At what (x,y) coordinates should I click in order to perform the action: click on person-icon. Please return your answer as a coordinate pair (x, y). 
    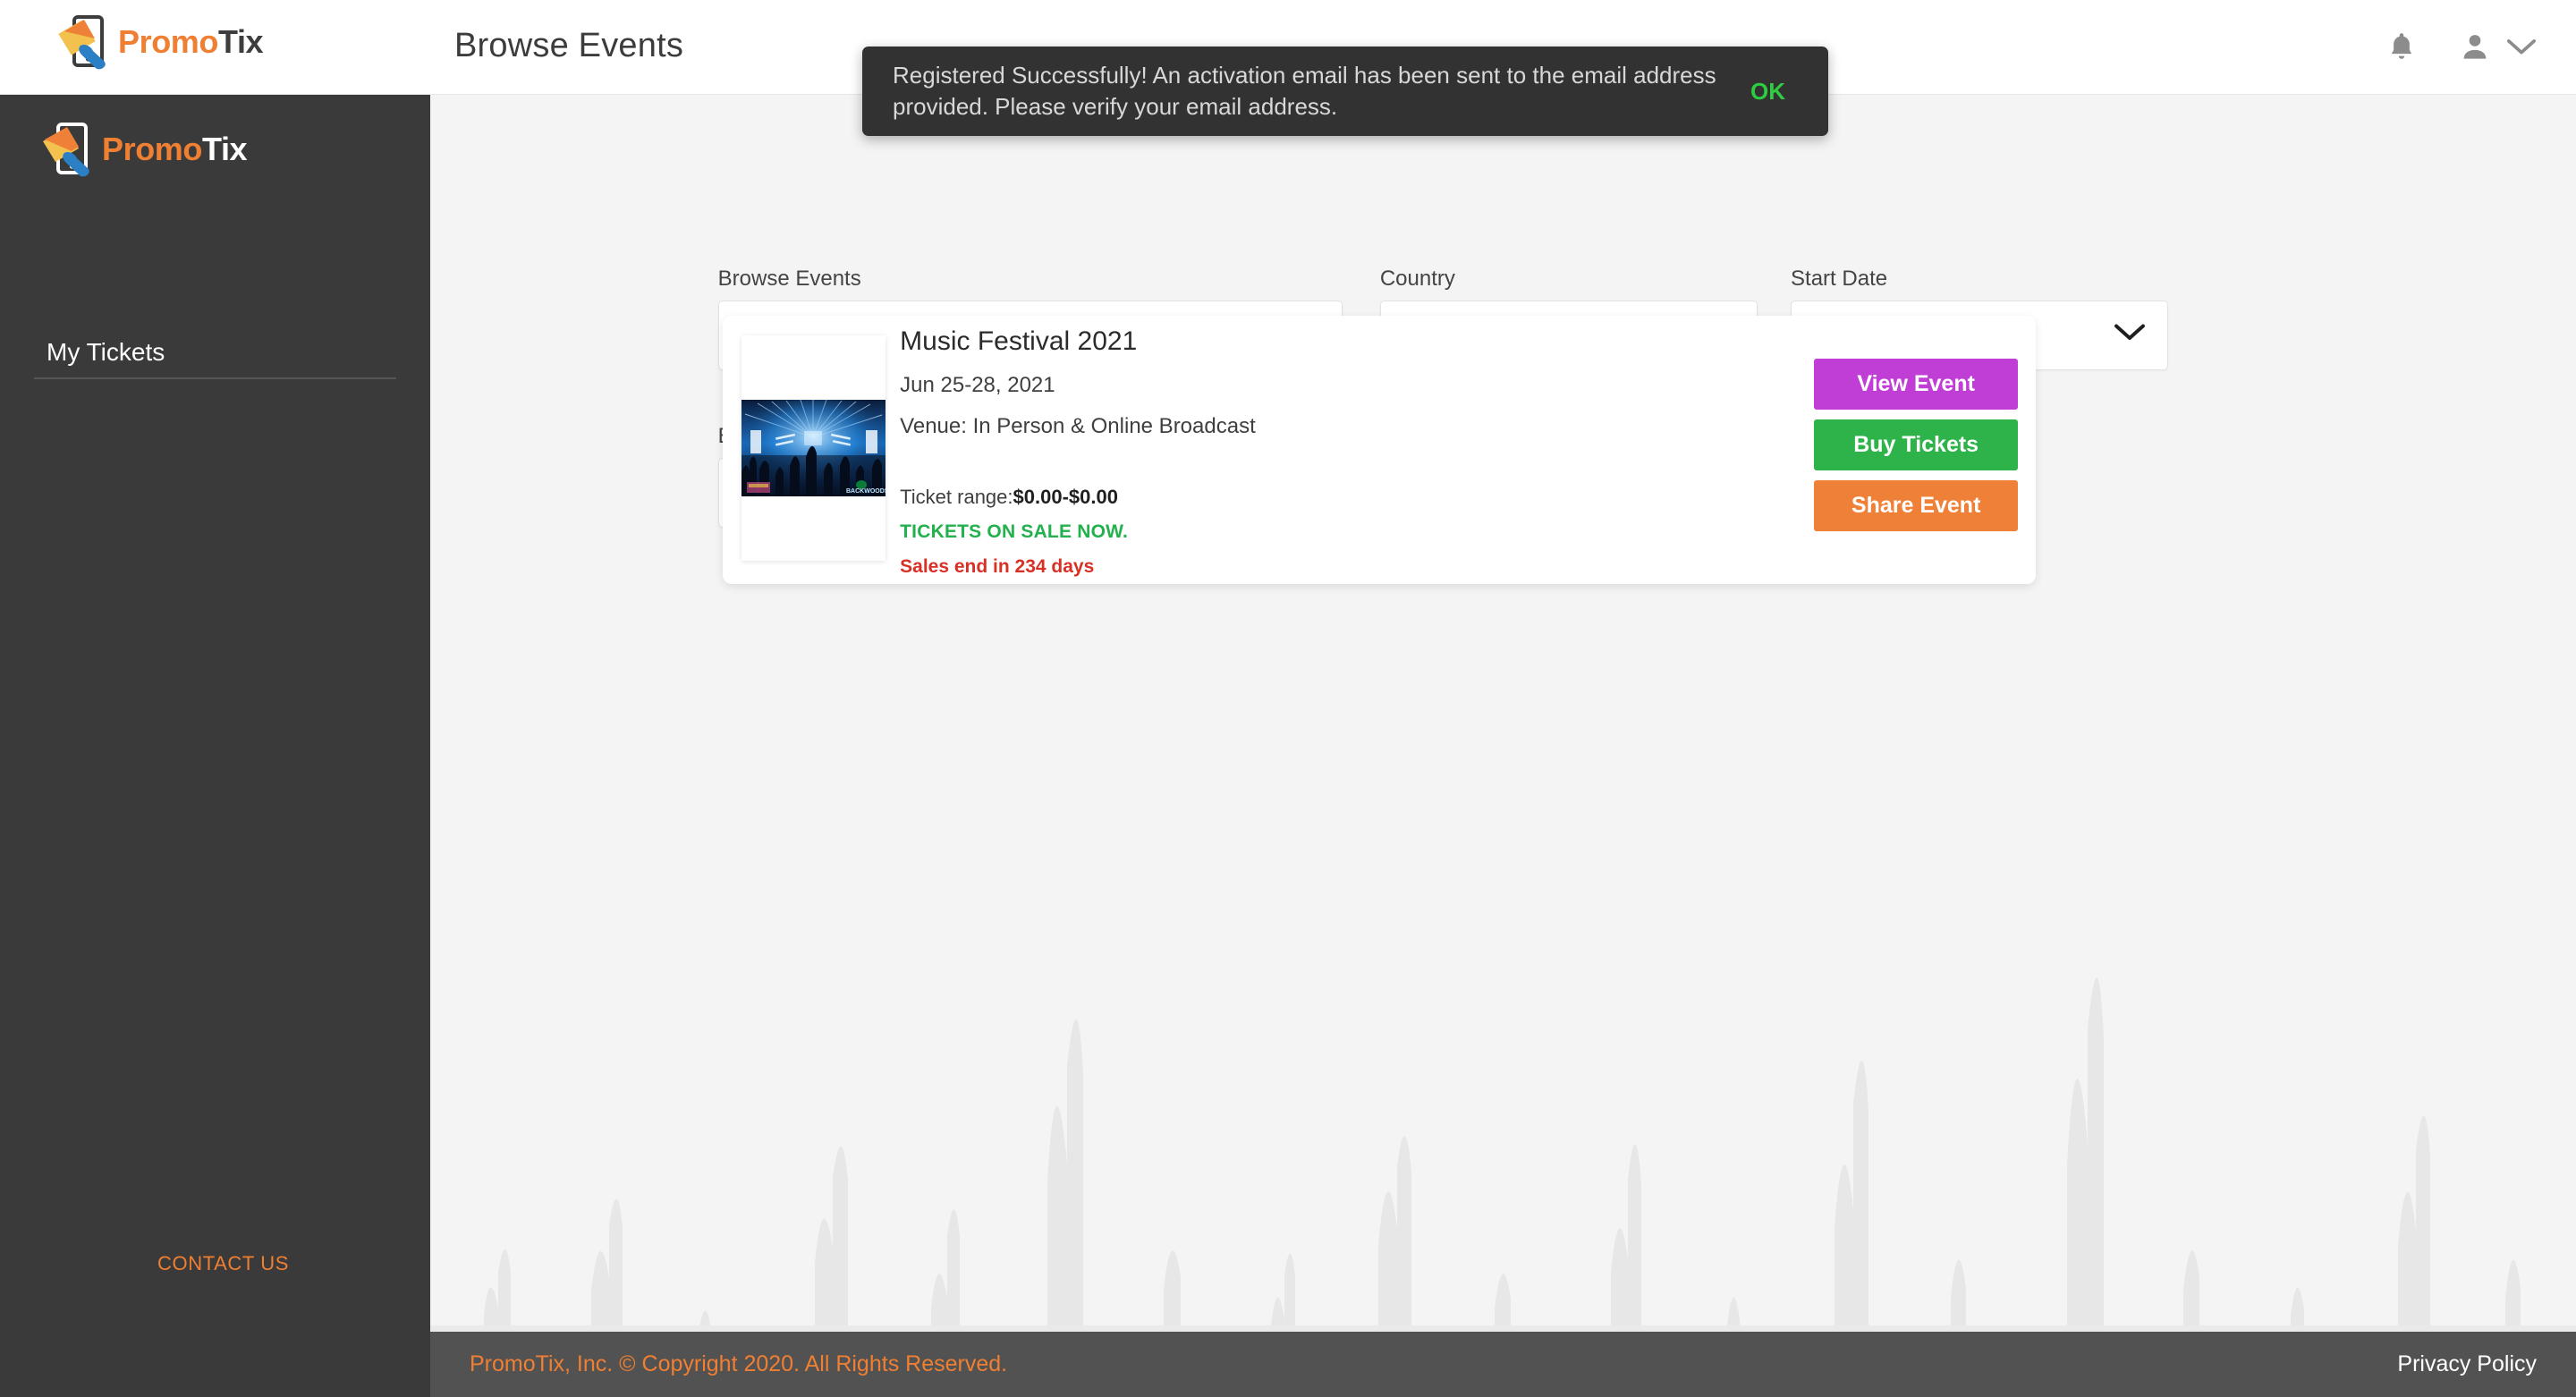
    Looking at the image, I should click on (2475, 47).